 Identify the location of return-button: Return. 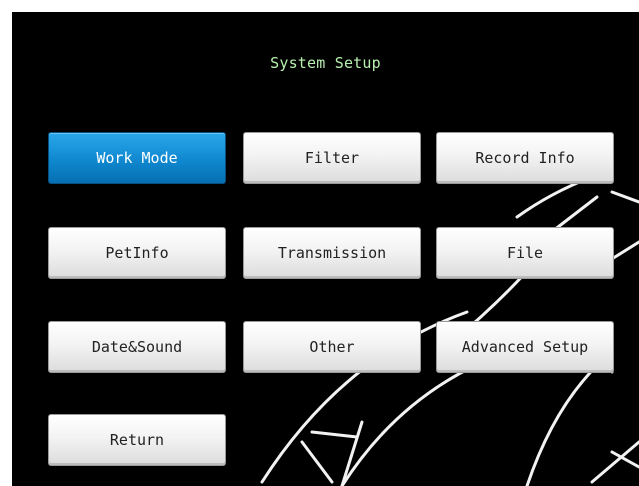
(137, 440).